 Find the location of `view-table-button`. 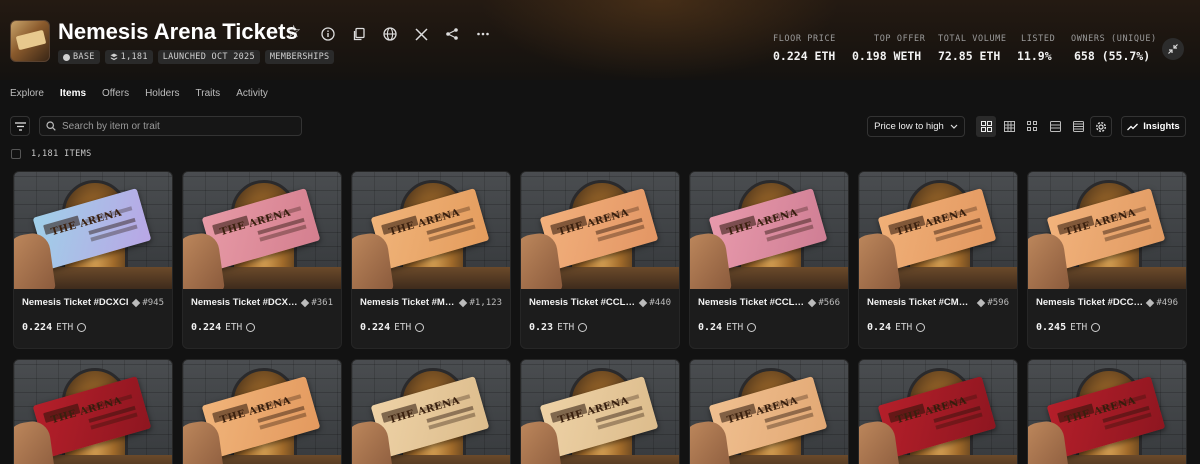

view-table-button is located at coordinates (1078, 126).